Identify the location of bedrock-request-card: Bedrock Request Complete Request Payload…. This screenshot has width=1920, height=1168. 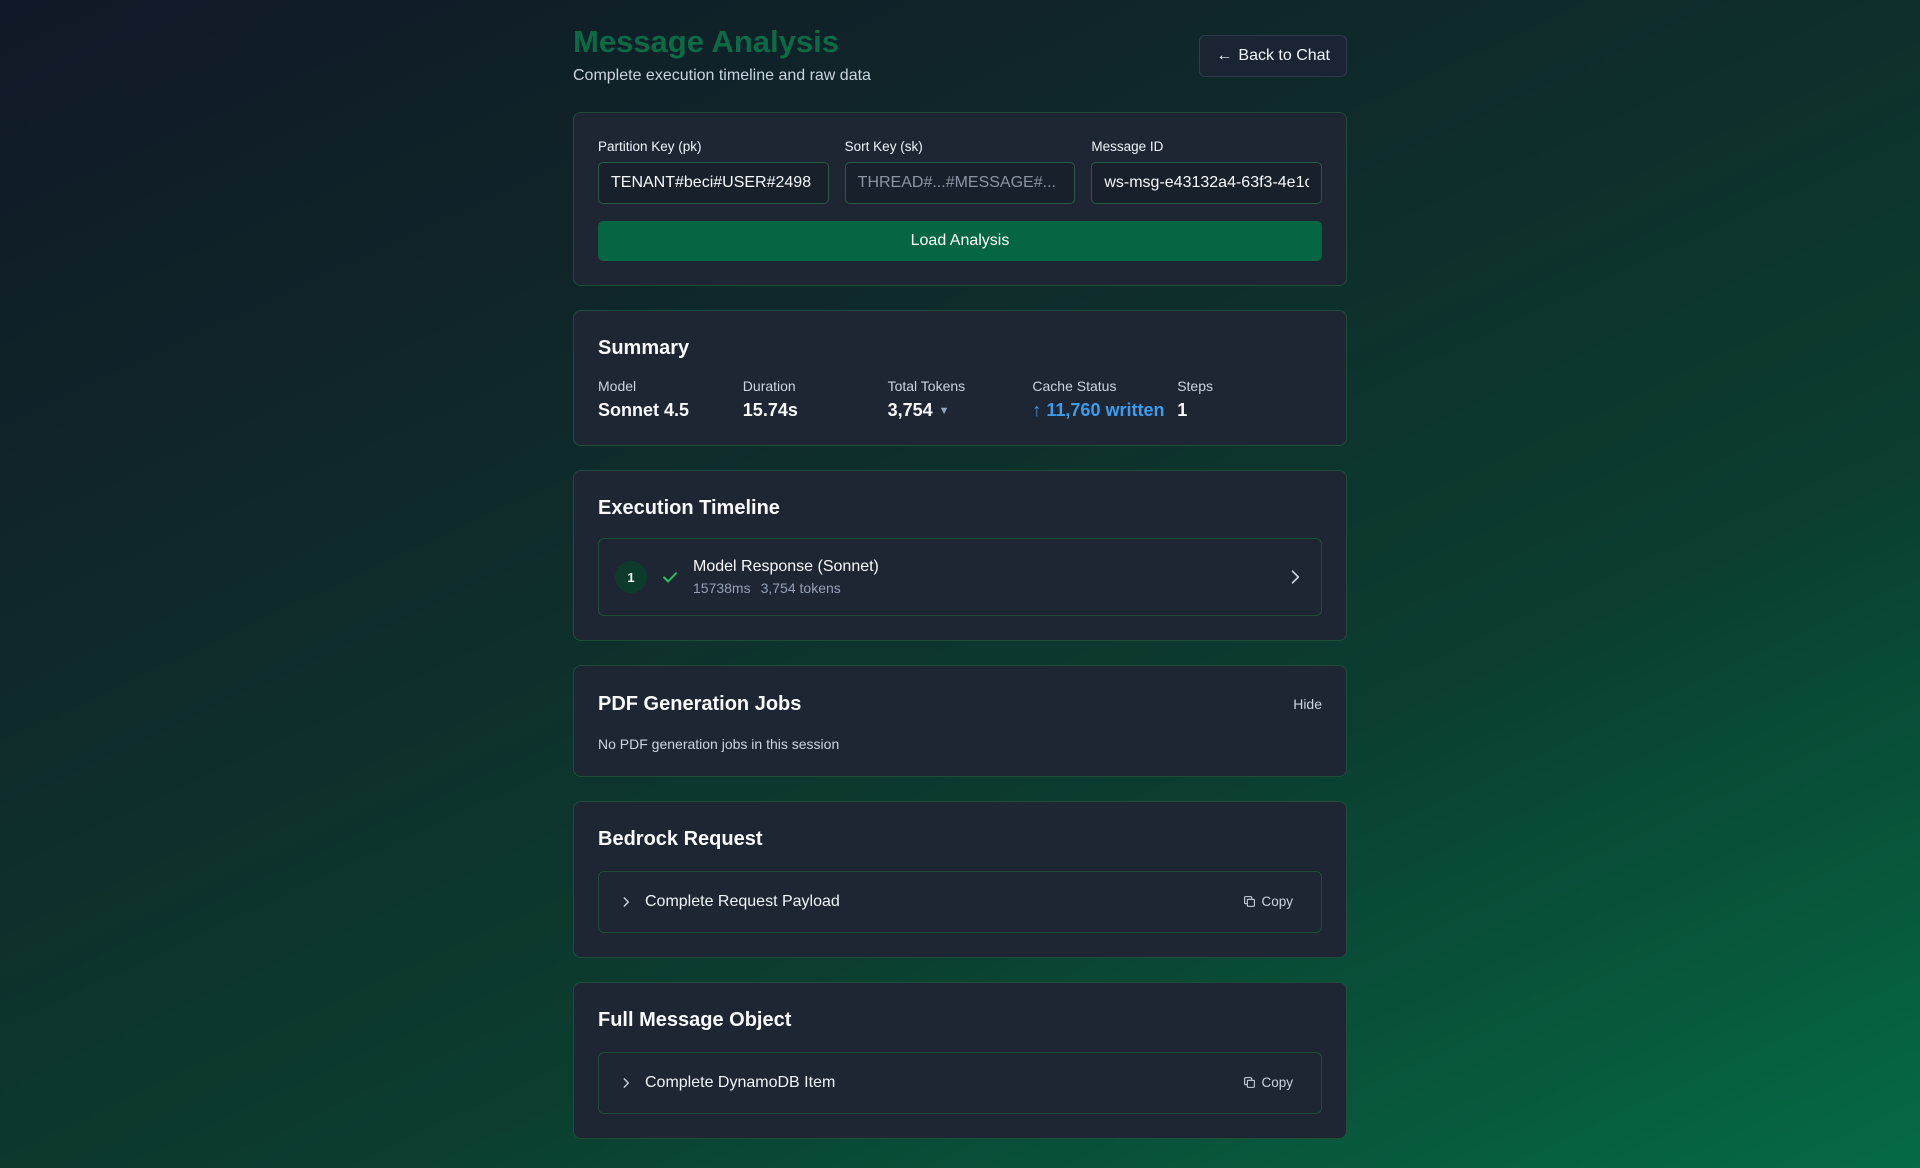
(960, 879).